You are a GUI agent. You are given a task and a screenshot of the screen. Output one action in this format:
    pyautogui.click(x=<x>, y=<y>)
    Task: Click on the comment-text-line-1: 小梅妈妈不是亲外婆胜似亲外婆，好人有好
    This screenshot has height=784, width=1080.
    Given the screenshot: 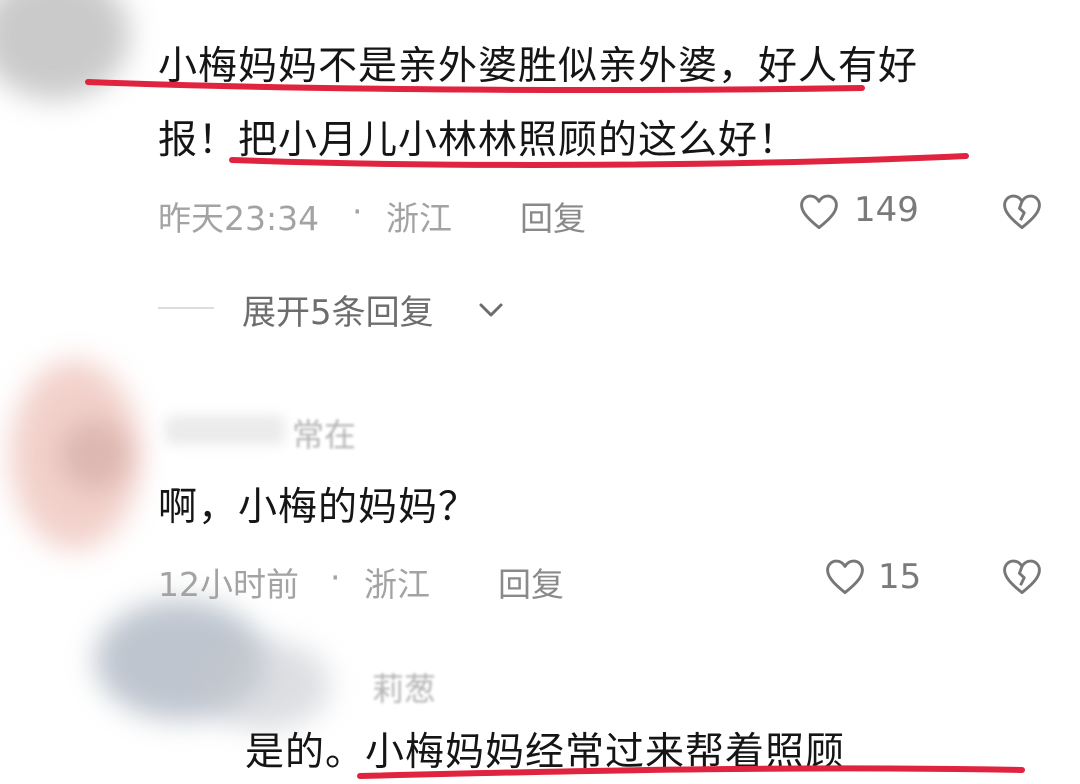 What is the action you would take?
    pyautogui.click(x=538, y=66)
    